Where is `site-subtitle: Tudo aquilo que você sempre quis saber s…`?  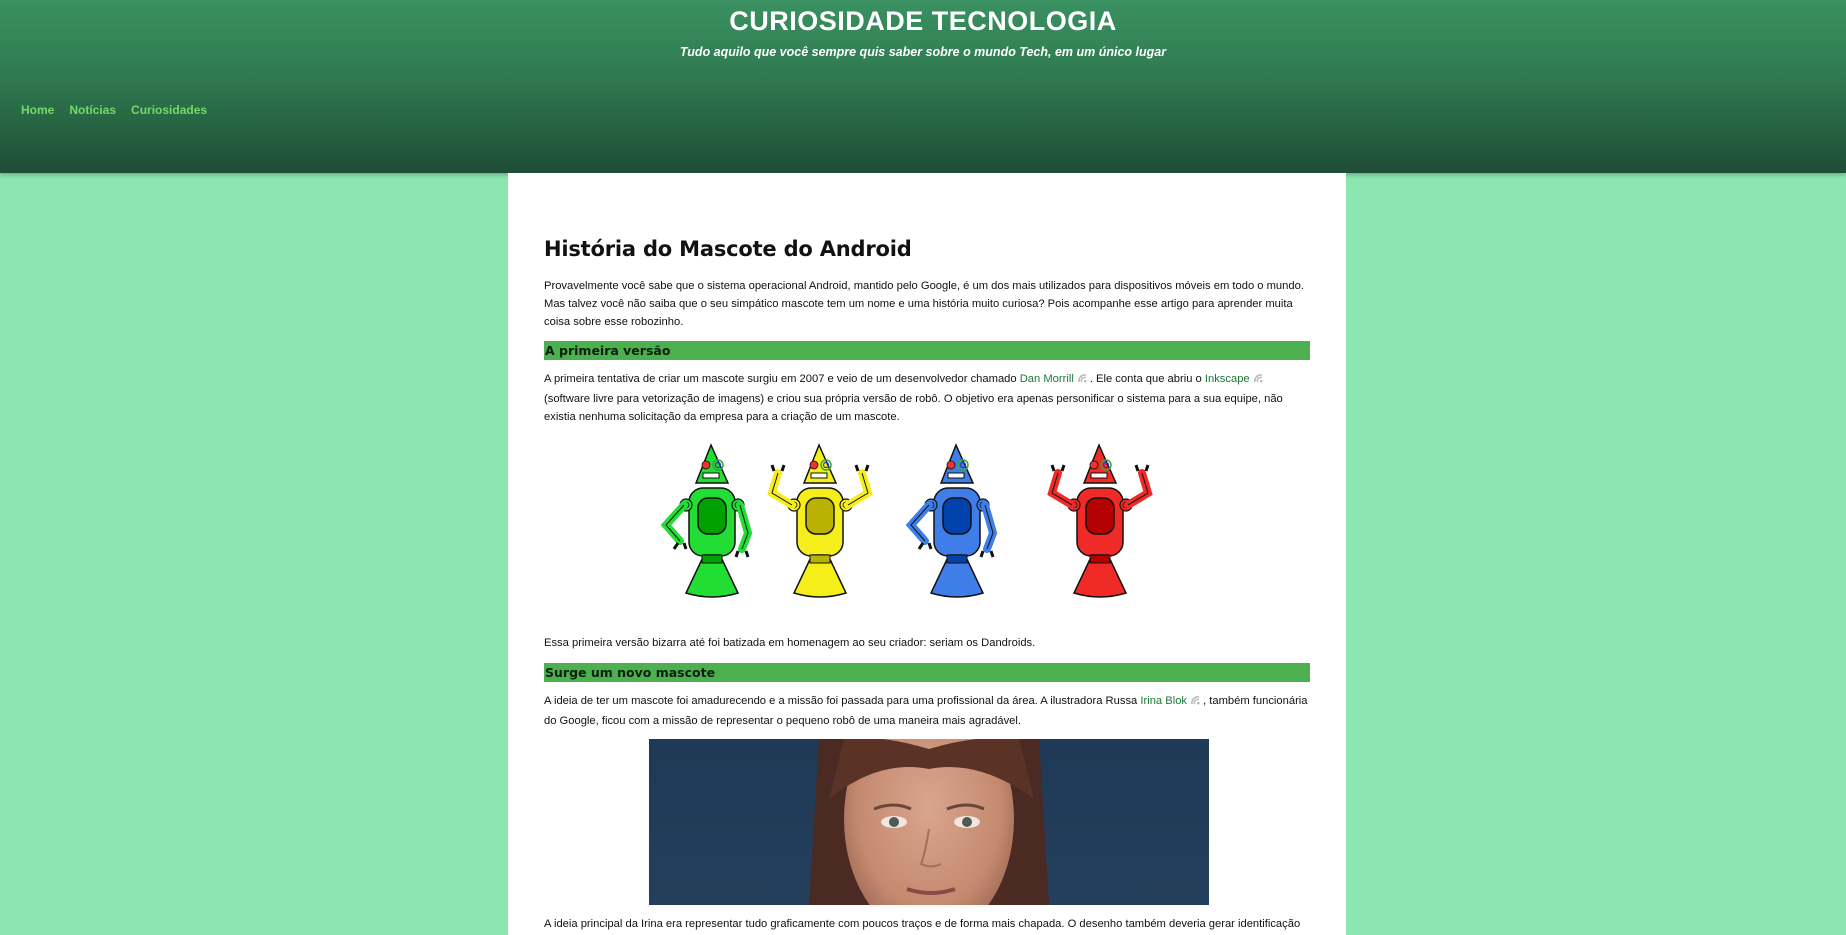 site-subtitle: Tudo aquilo que você sempre quis saber s… is located at coordinates (923, 52).